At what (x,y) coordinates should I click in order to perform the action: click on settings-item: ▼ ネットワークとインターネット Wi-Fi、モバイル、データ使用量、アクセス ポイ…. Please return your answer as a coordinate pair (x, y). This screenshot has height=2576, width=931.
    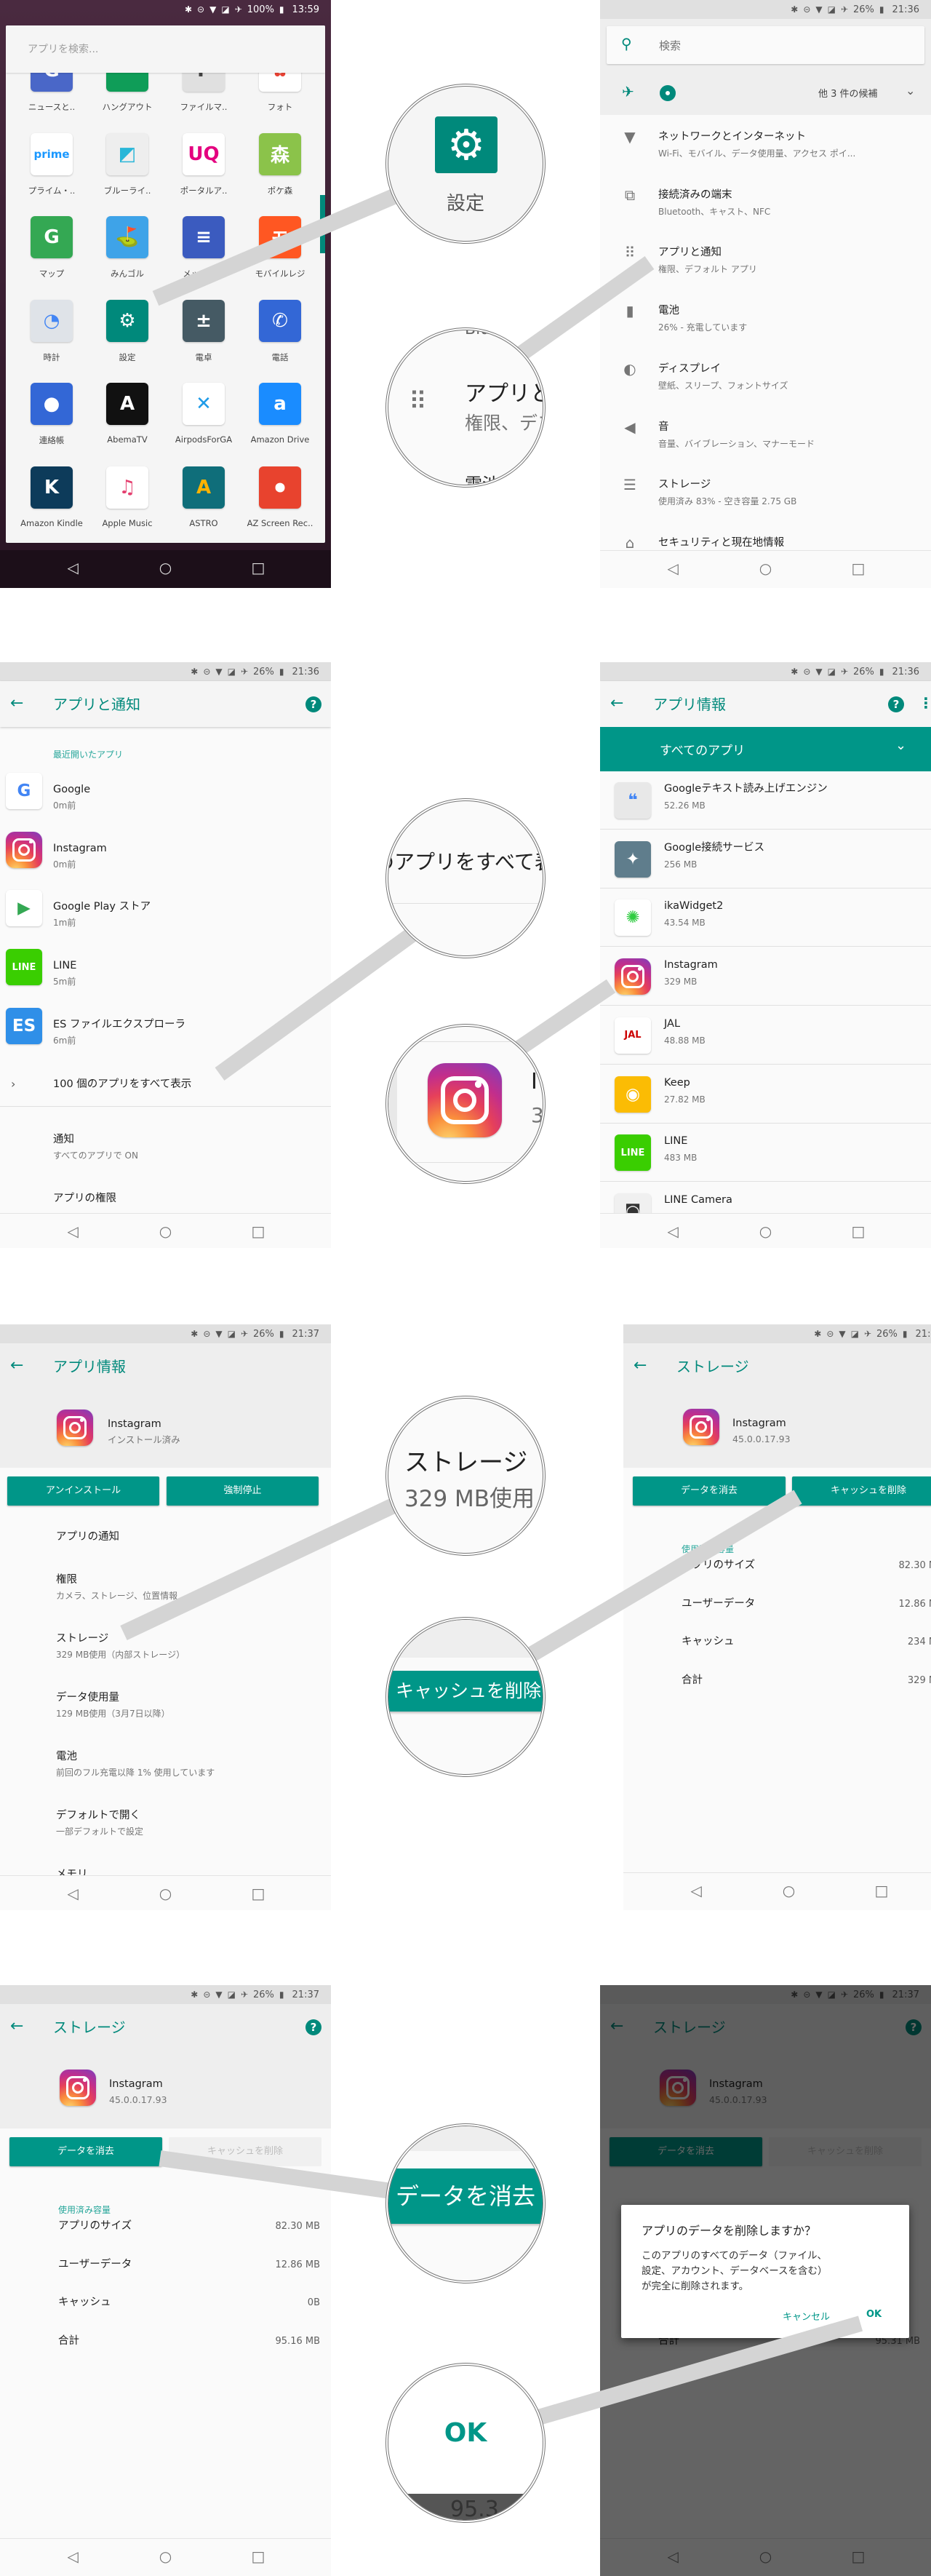
    Looking at the image, I should click on (765, 141).